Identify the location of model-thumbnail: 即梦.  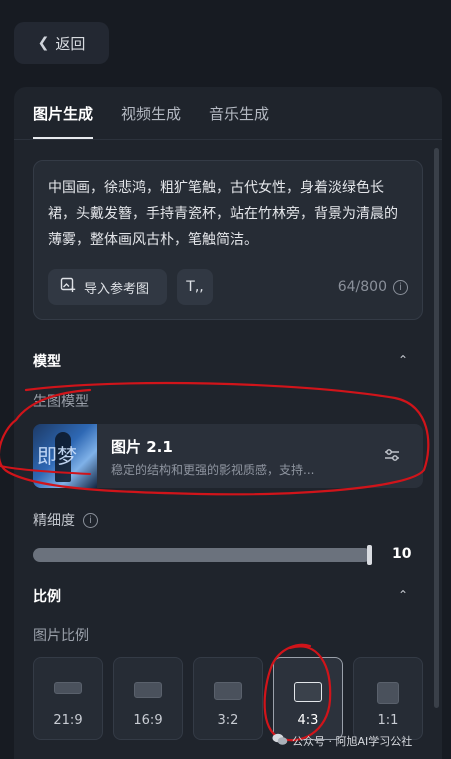
(65, 456).